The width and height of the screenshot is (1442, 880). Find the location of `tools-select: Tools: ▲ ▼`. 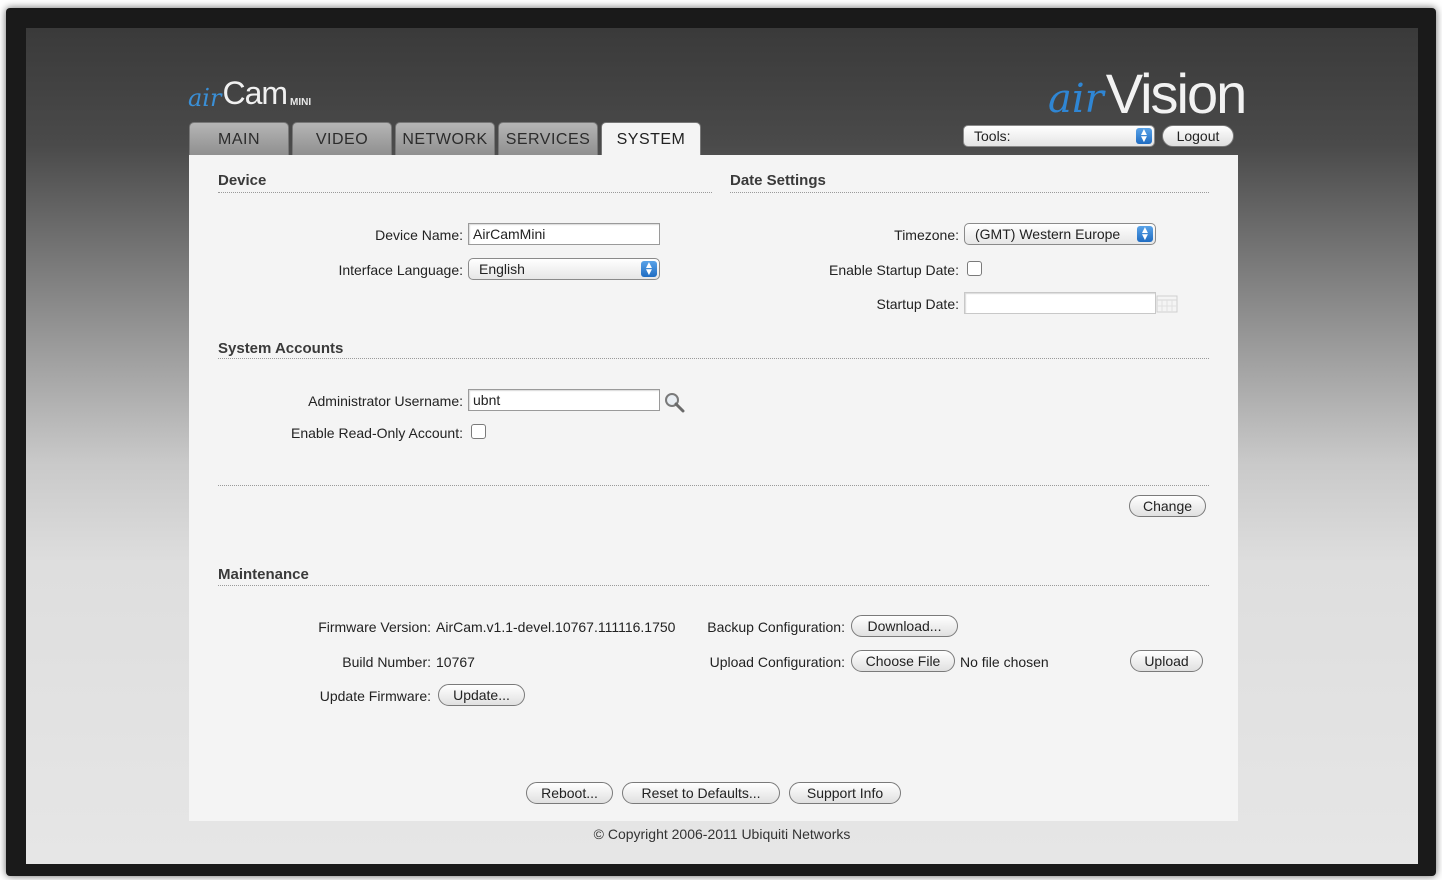

tools-select: Tools: ▲ ▼ is located at coordinates (1059, 136).